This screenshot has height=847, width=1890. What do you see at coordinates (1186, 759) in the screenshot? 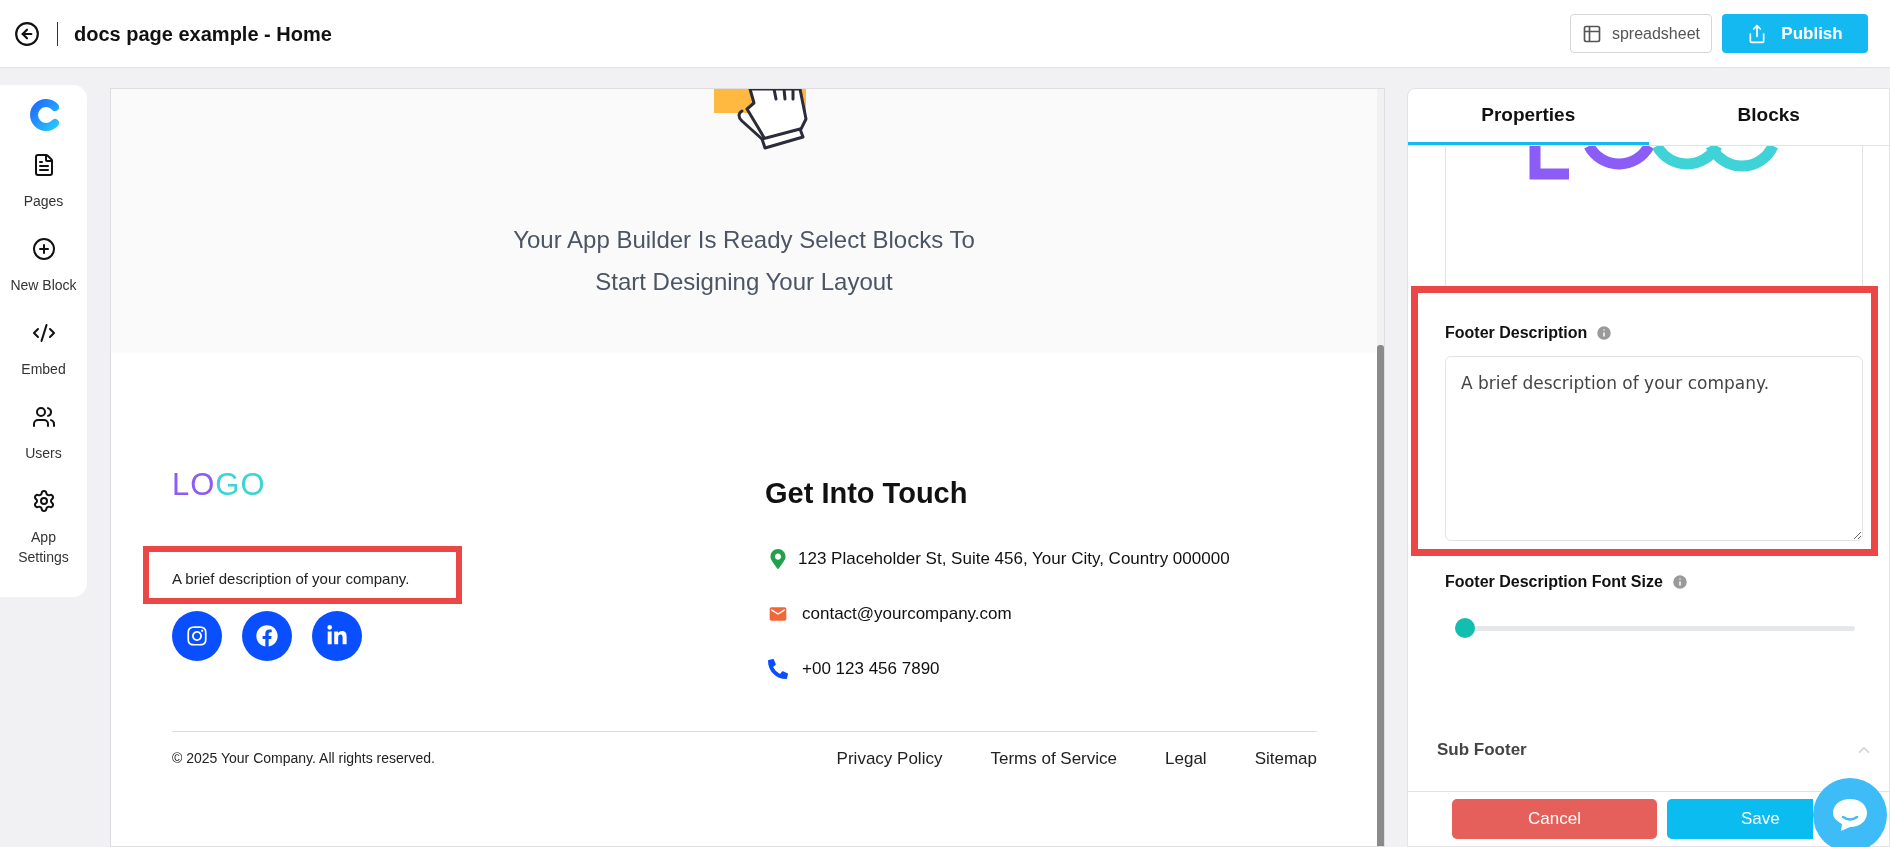
I see `footer-link: Legal` at bounding box center [1186, 759].